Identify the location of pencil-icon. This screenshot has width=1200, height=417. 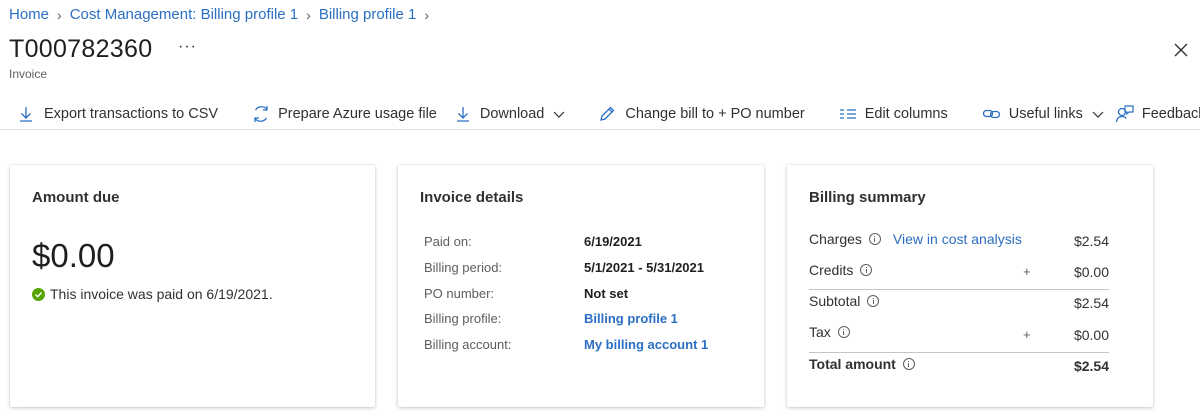
(607, 113).